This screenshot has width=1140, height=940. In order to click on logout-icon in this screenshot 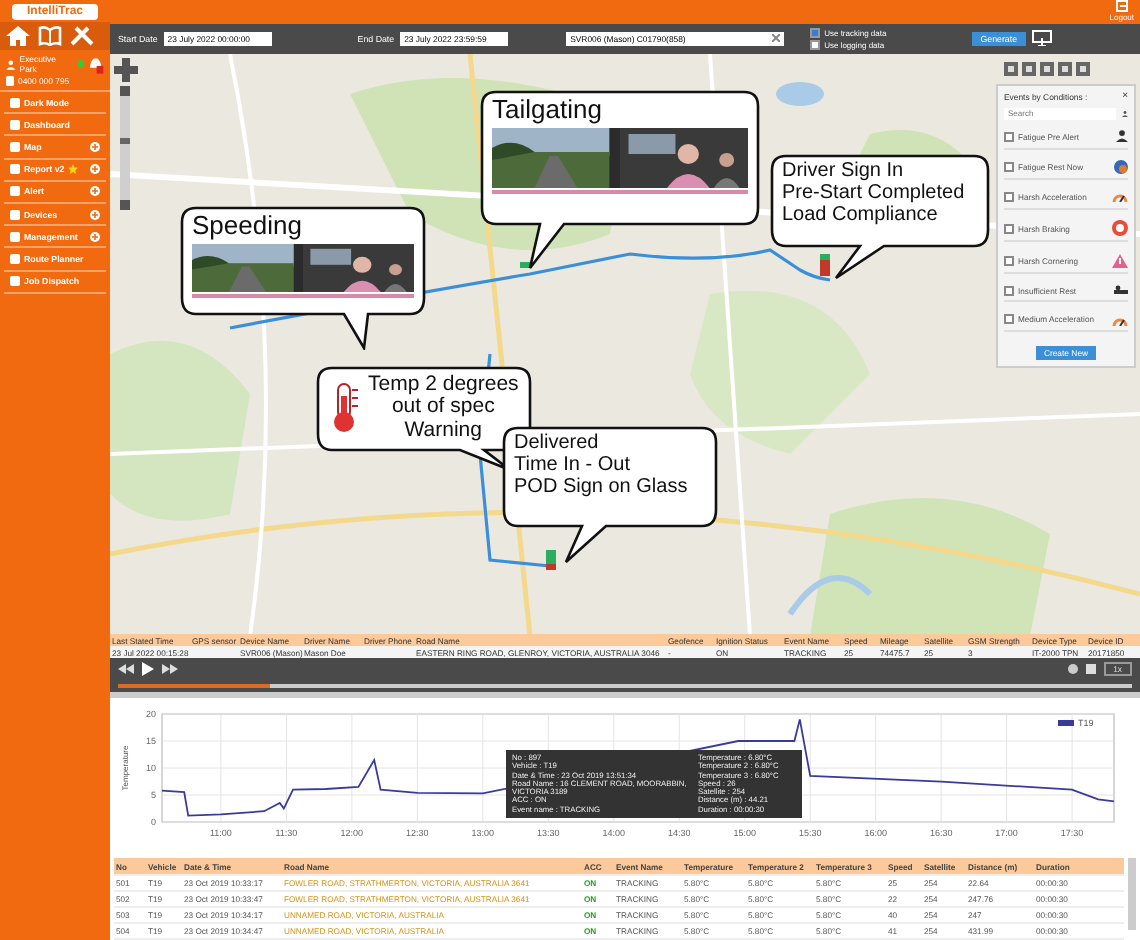, I will do `click(1121, 6)`.